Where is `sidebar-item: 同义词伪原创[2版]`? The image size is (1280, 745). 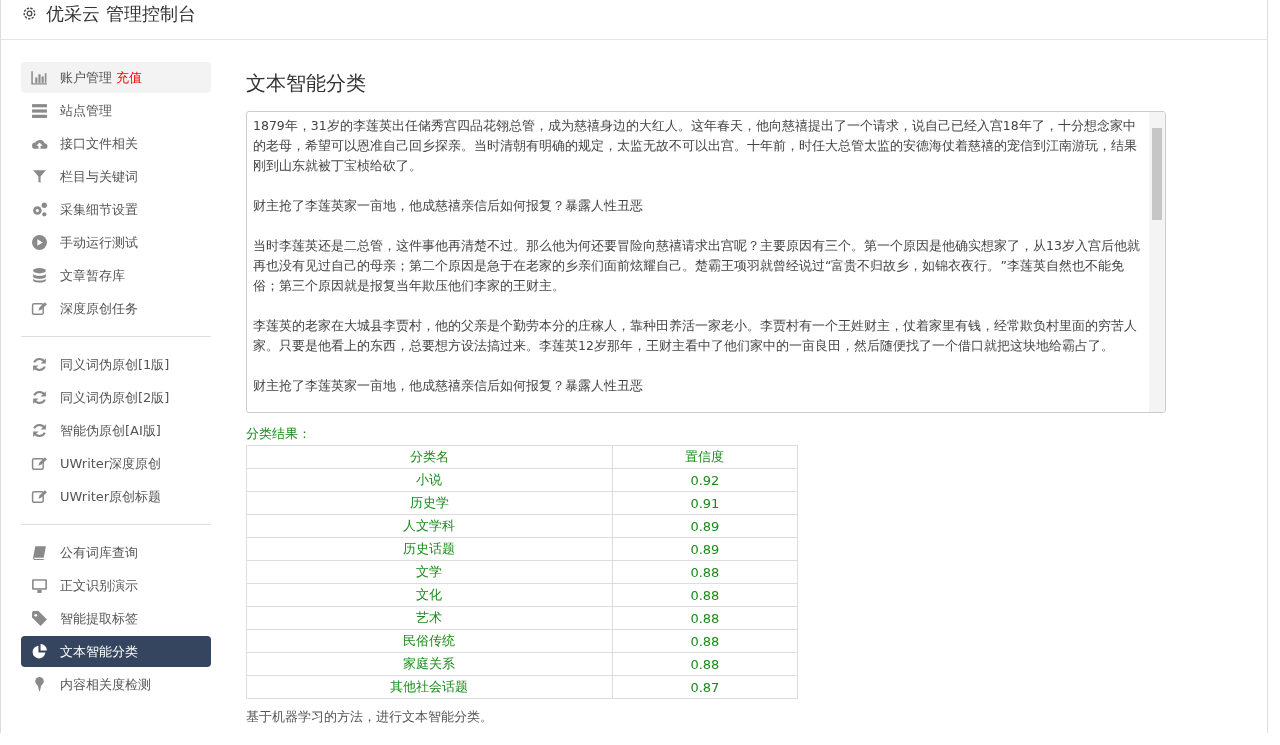 sidebar-item: 同义词伪原创[2版] is located at coordinates (116, 397).